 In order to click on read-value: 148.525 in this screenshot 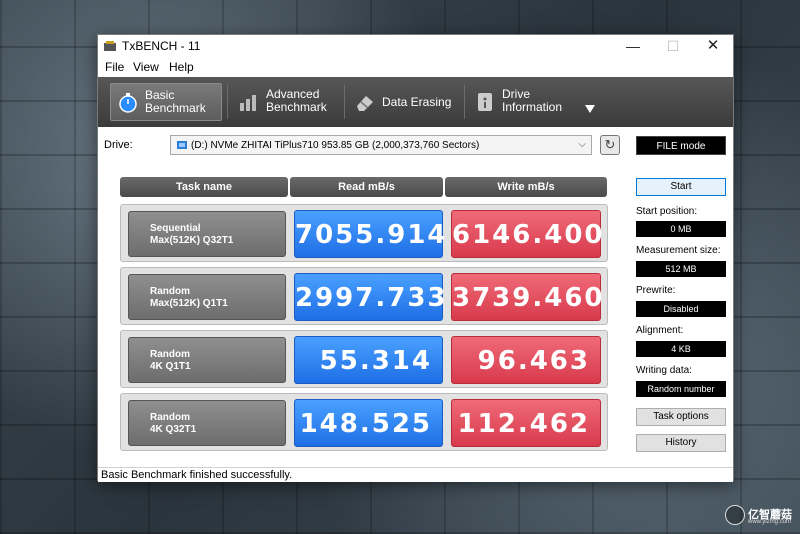, I will do `click(368, 423)`.